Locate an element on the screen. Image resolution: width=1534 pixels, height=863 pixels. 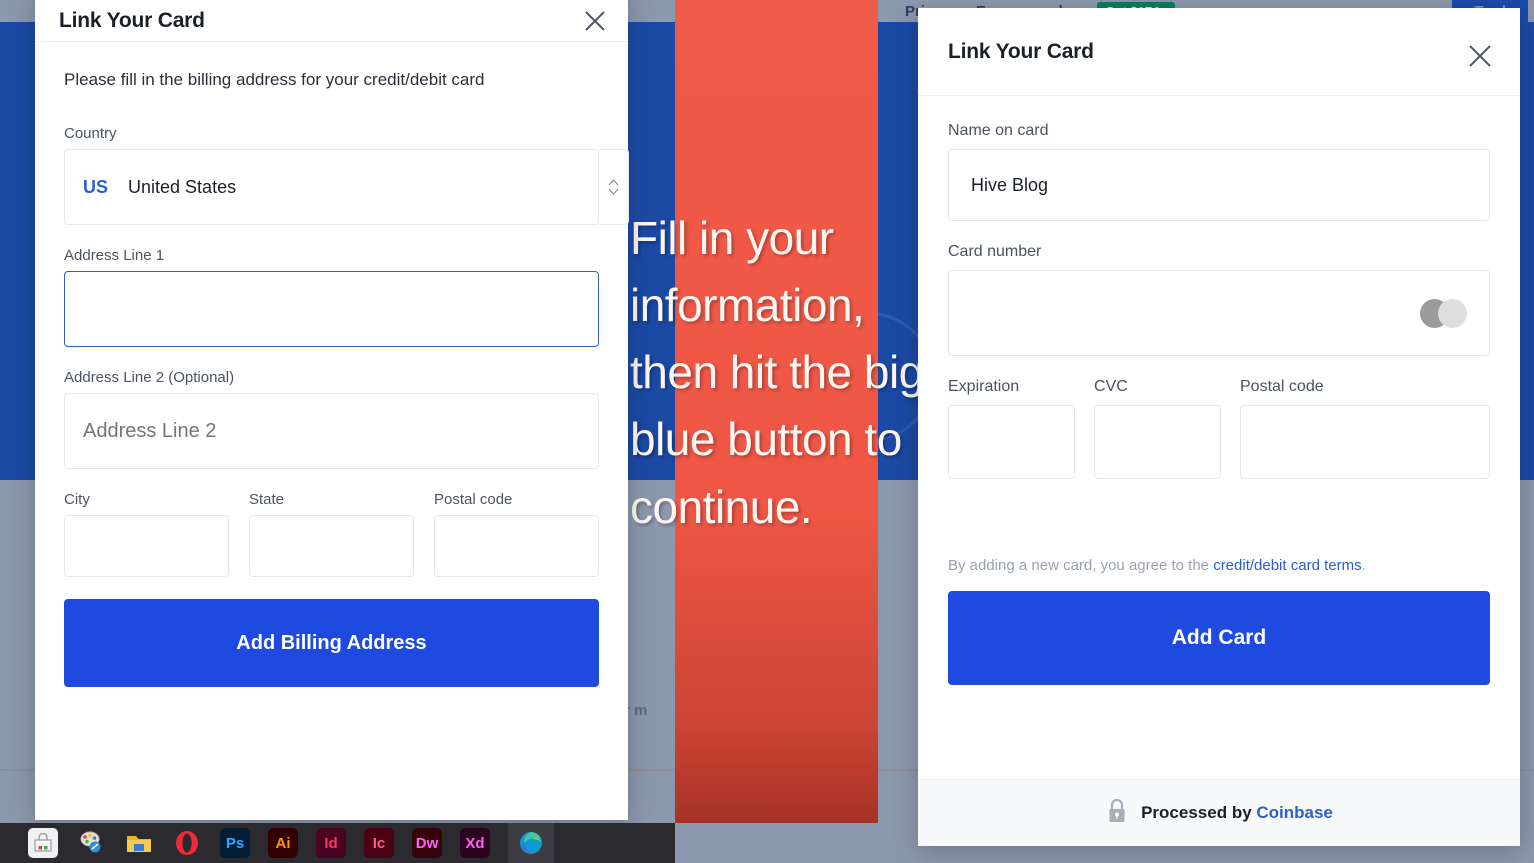
billing-modal-title: Link Your Card is located at coordinates (132, 20).